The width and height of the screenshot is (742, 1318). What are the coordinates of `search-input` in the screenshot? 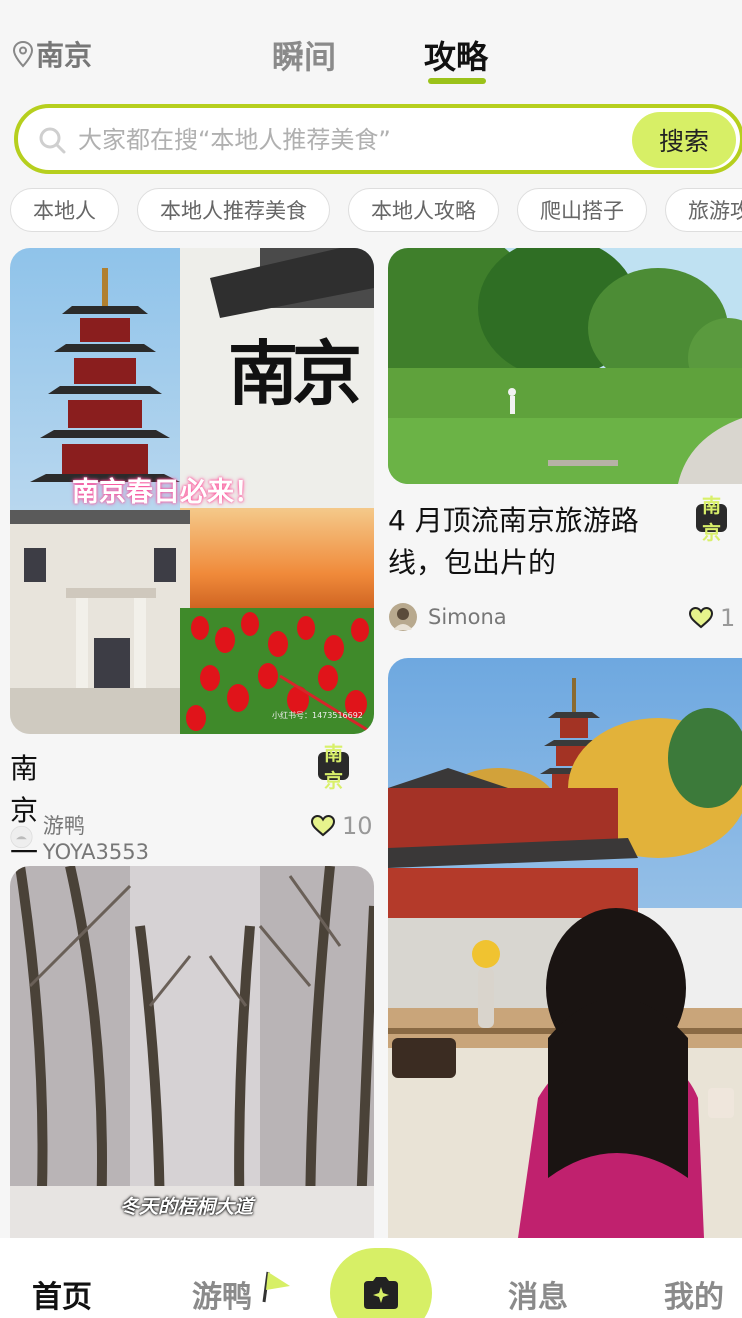 It's located at (358, 140).